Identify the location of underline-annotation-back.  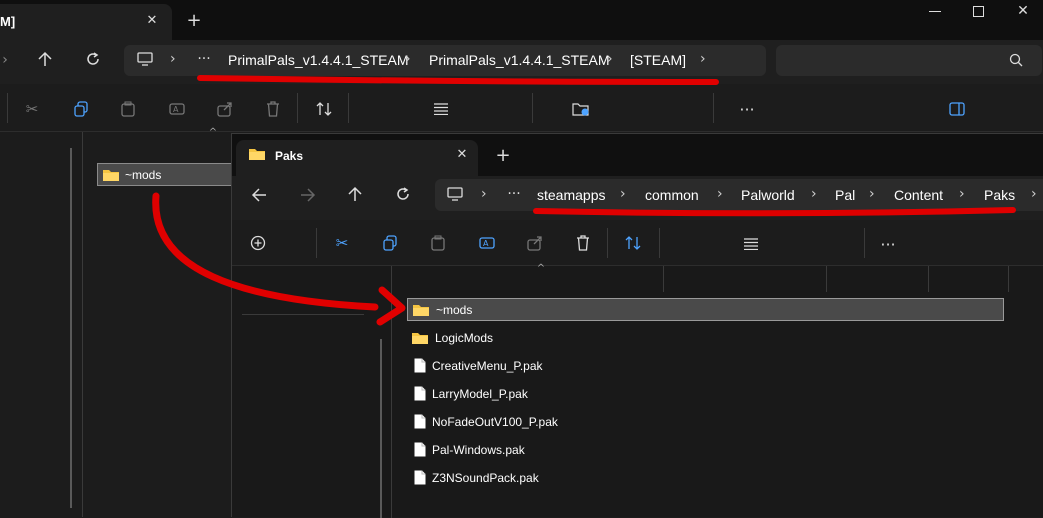
(458, 80).